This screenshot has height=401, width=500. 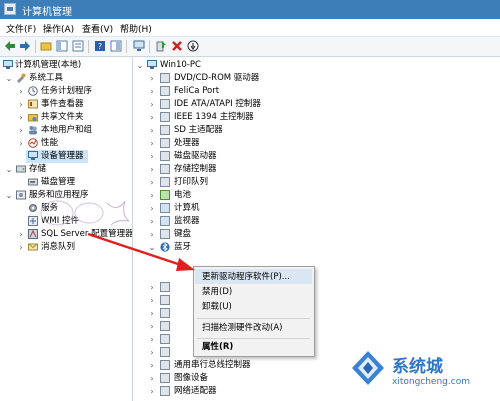 I want to click on tree-node-computer-management: 计算机管理(本地), so click(x=65, y=65).